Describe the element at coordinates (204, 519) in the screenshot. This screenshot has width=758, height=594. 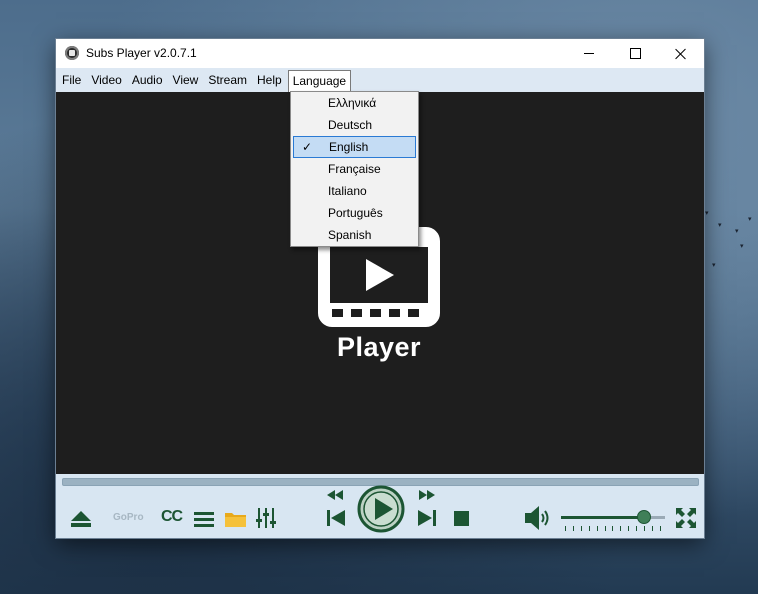
I see `playlist-icon` at that location.